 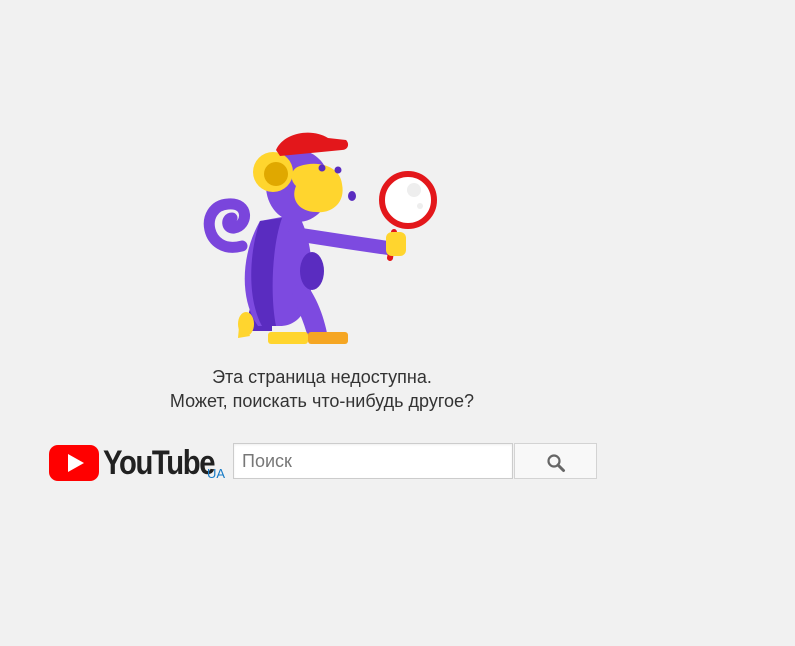 I want to click on monkey-illustration, so click(x=320, y=238).